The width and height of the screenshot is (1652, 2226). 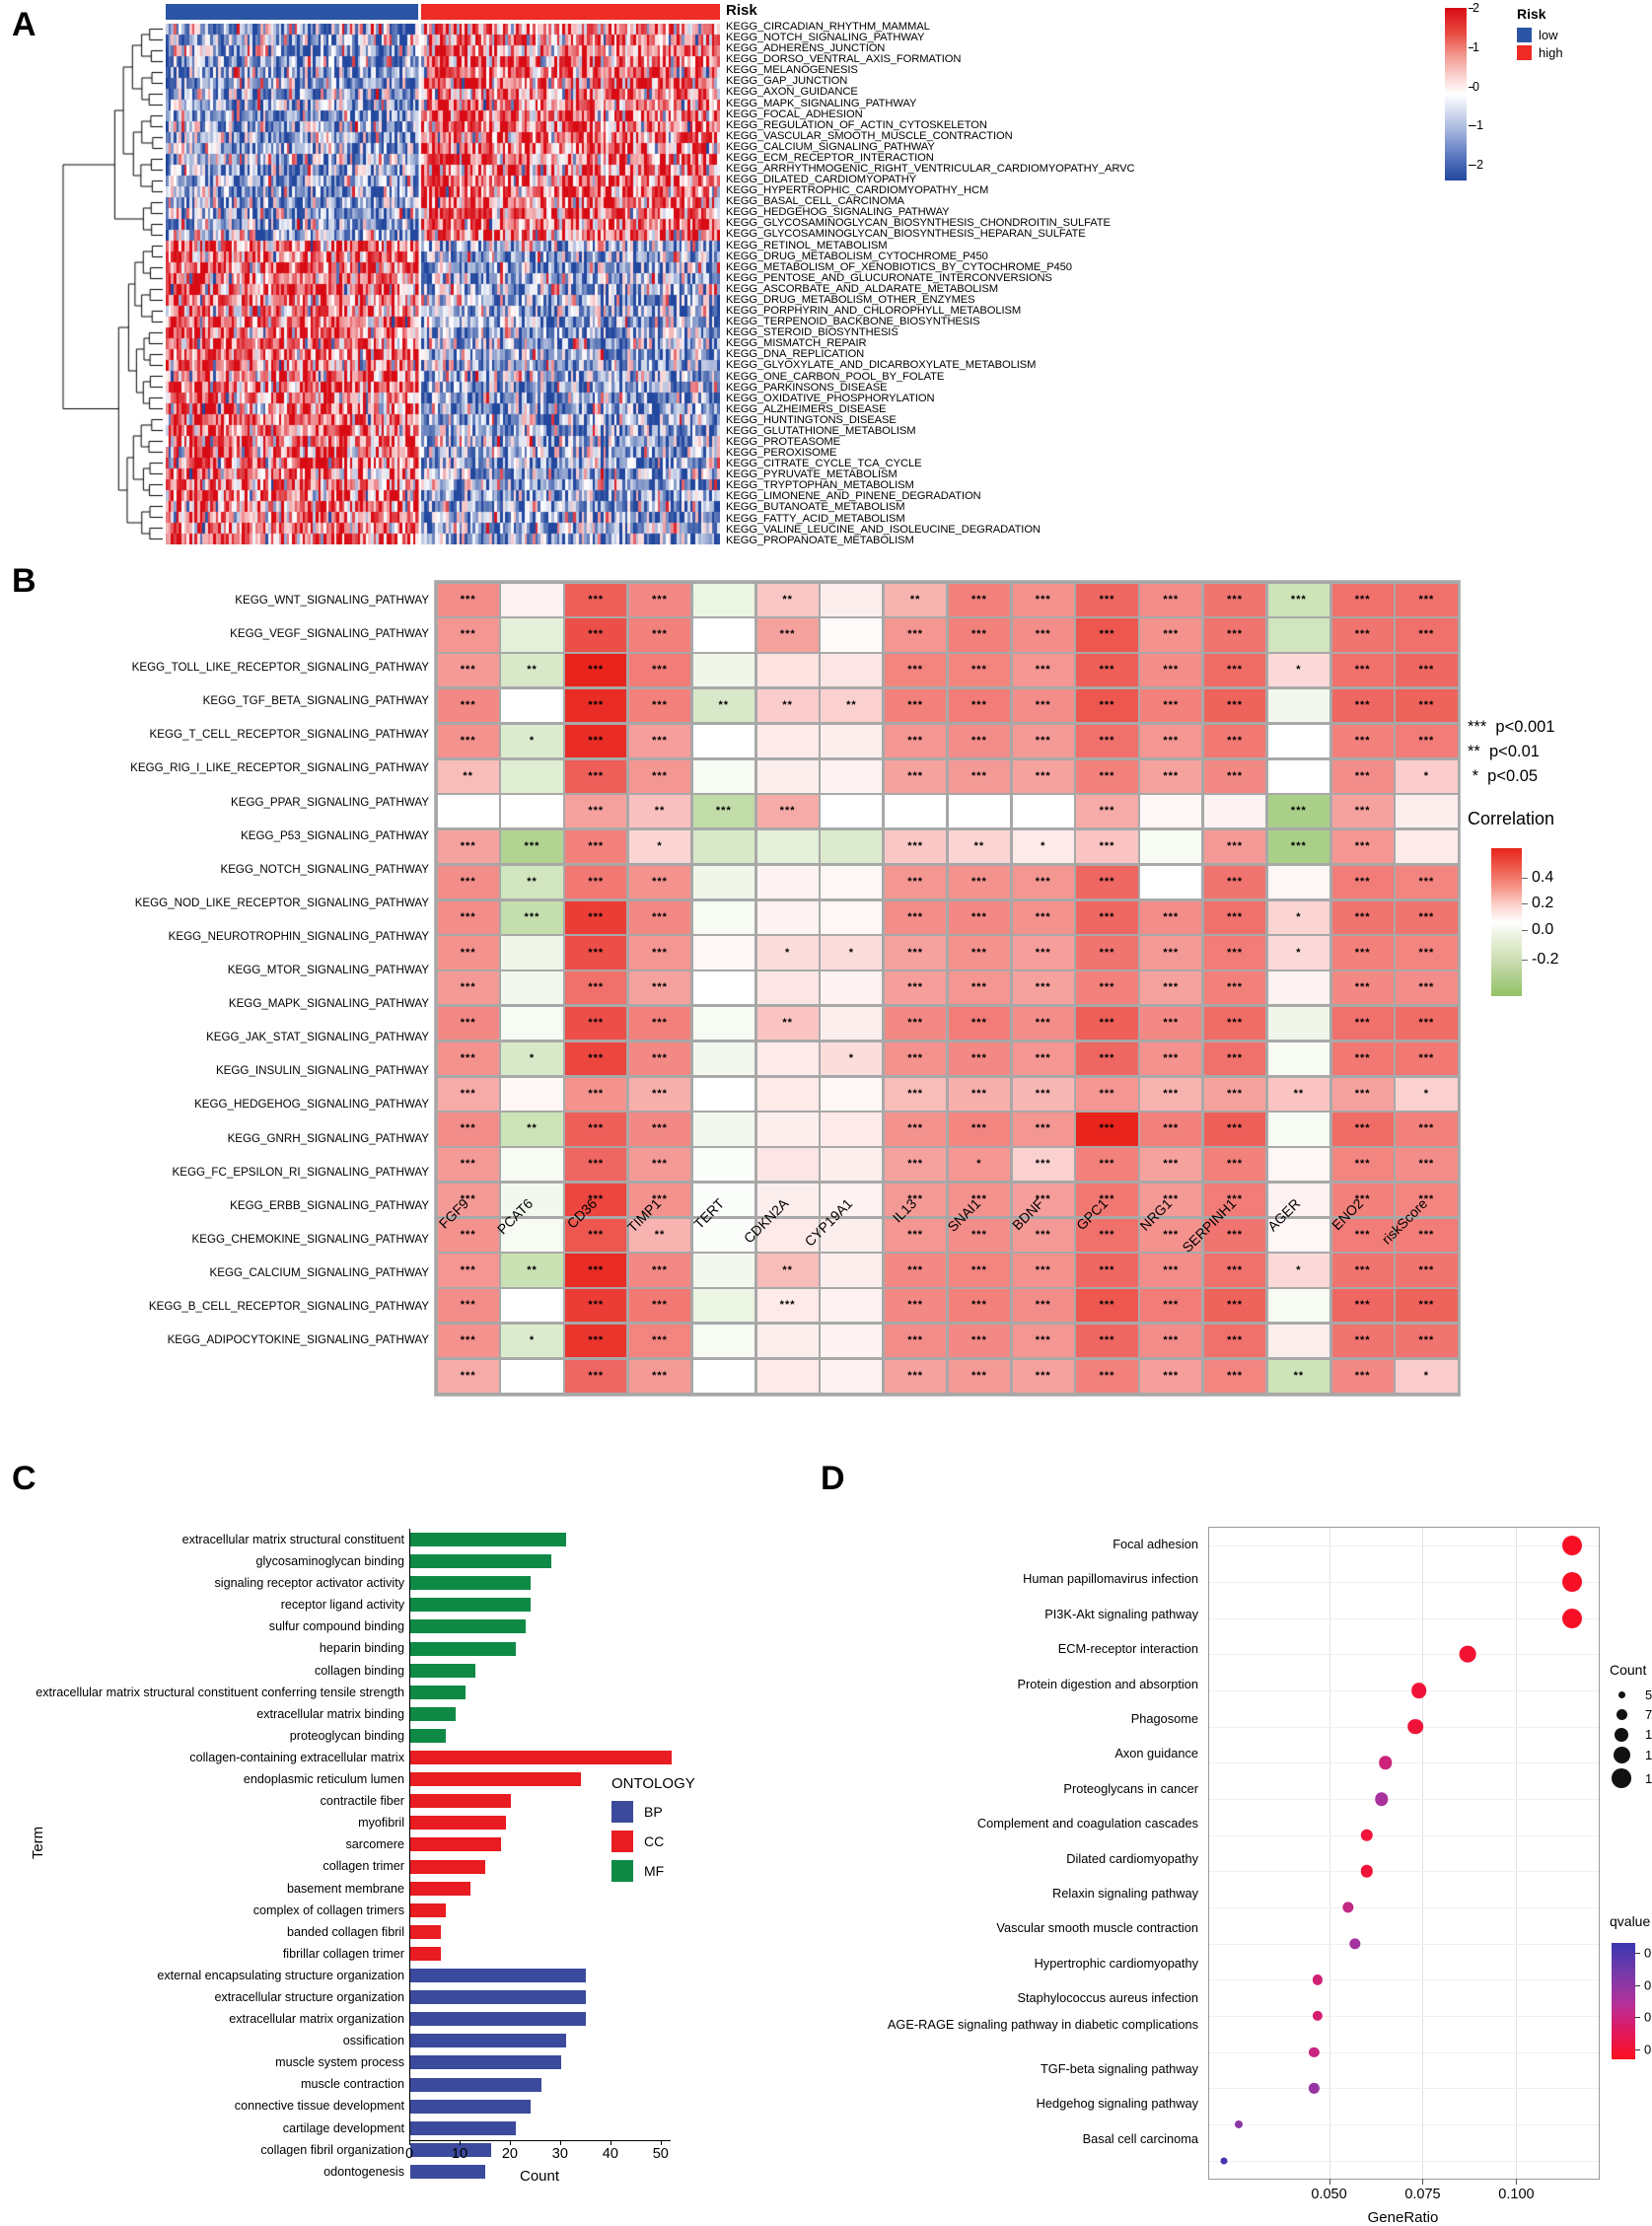 What do you see at coordinates (336, 1627) in the screenshot?
I see `go-term-label: sulfur compound binding` at bounding box center [336, 1627].